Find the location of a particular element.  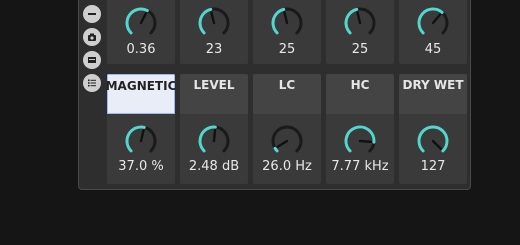

panel-button is located at coordinates (92, 60).